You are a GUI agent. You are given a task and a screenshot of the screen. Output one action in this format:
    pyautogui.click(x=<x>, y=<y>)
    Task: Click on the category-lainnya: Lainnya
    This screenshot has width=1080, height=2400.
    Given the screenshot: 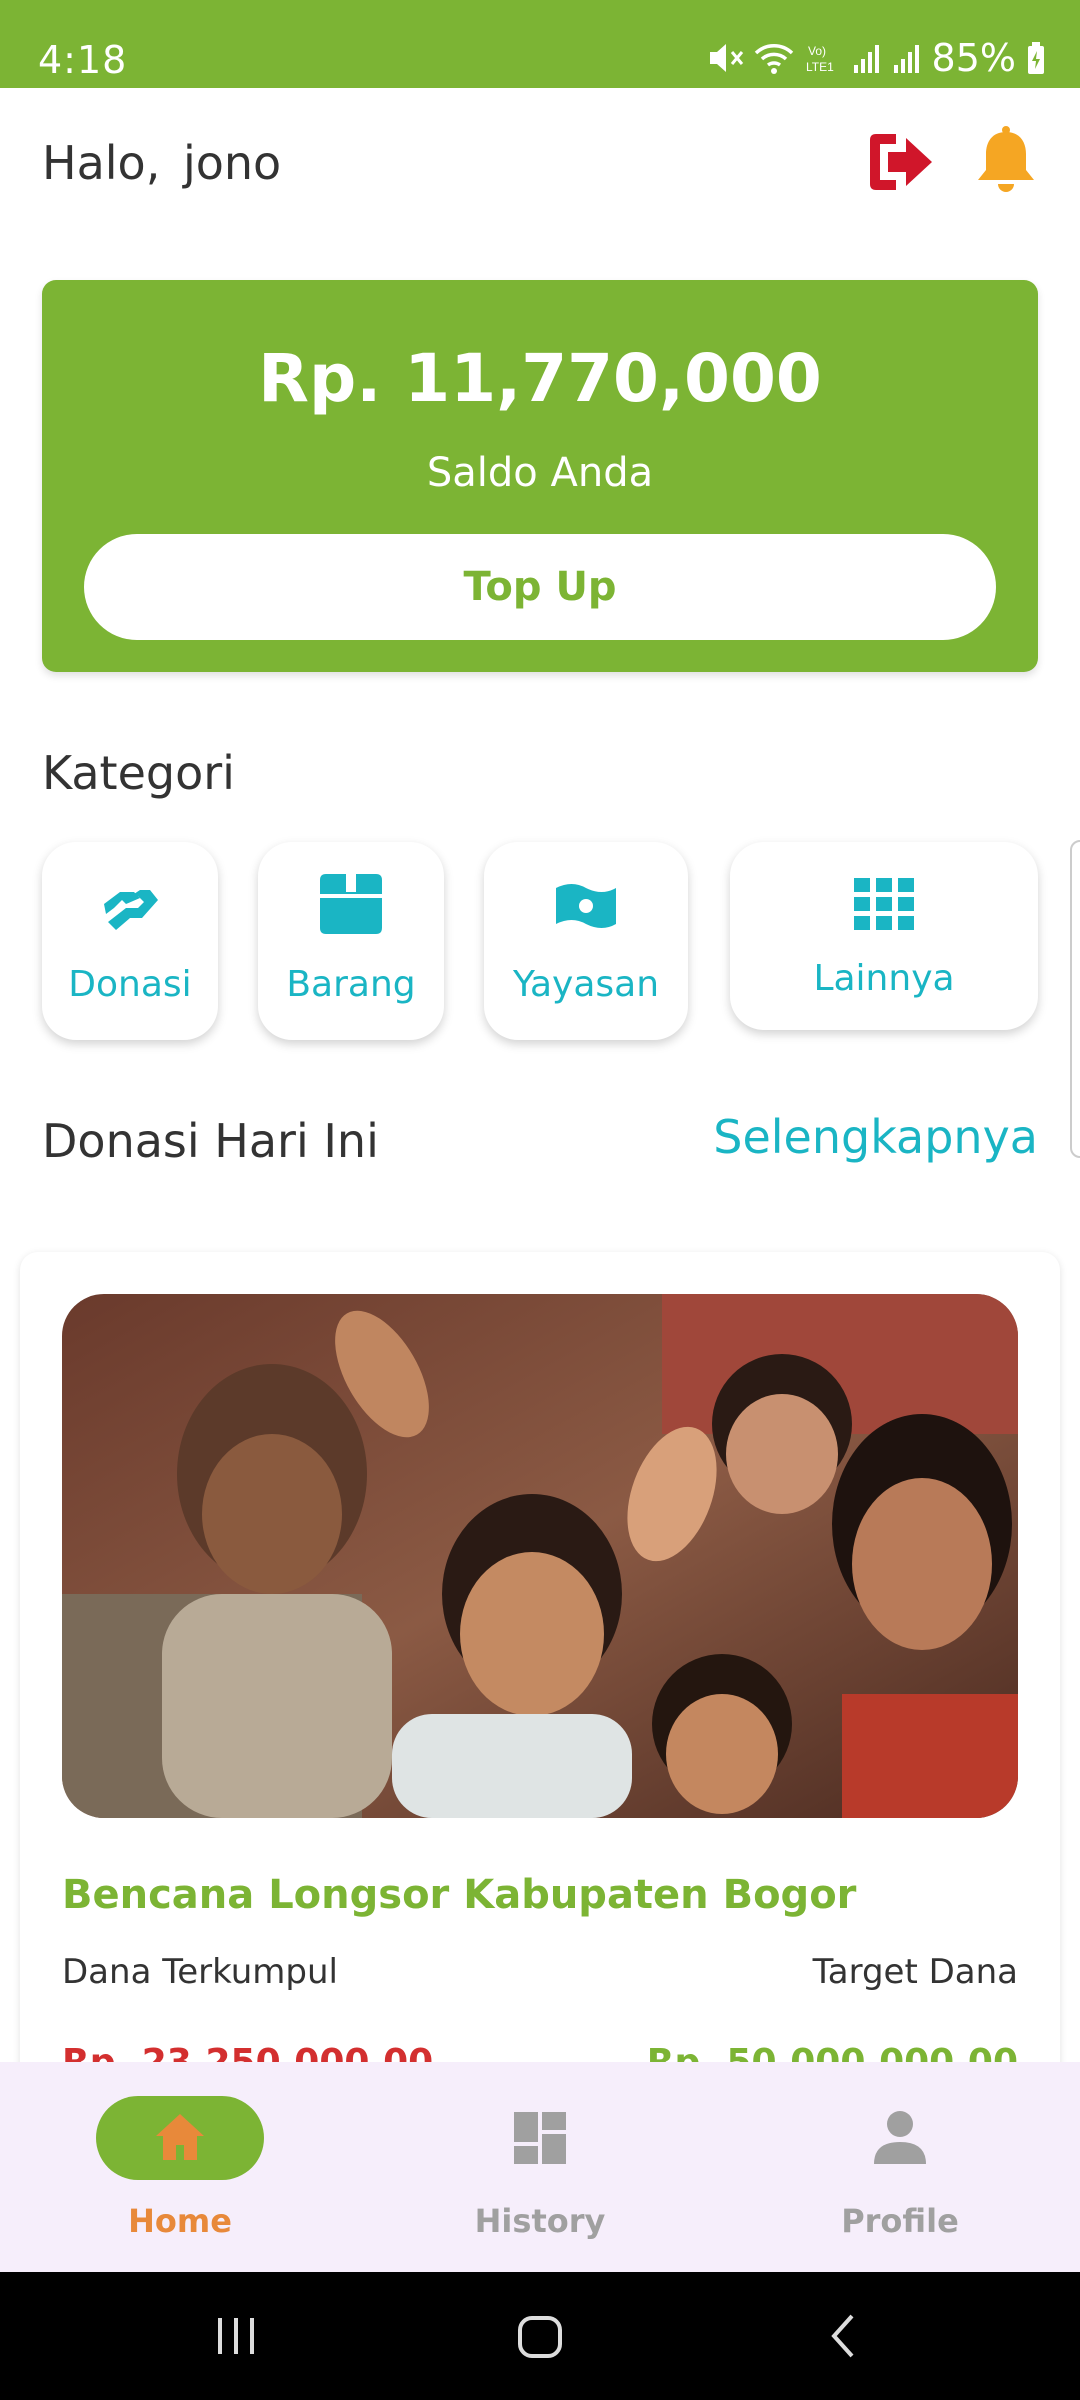 What is the action you would take?
    pyautogui.click(x=884, y=936)
    